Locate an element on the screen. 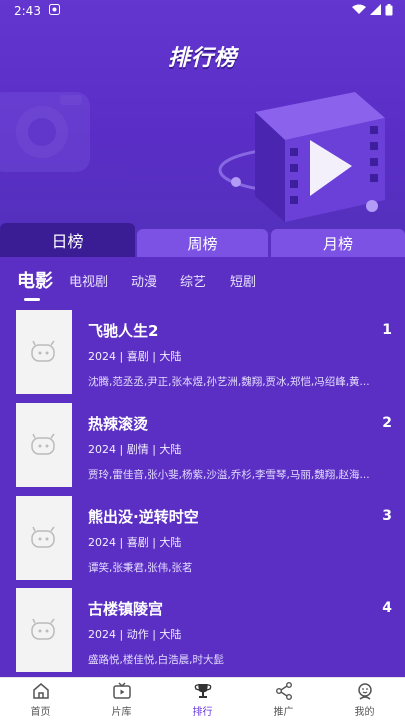 Image resolution: width=405 pixels, height=720 pixels. category-anime: 动漫 is located at coordinates (144, 280).